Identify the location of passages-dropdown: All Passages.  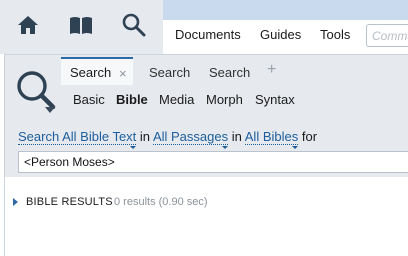
(190, 137).